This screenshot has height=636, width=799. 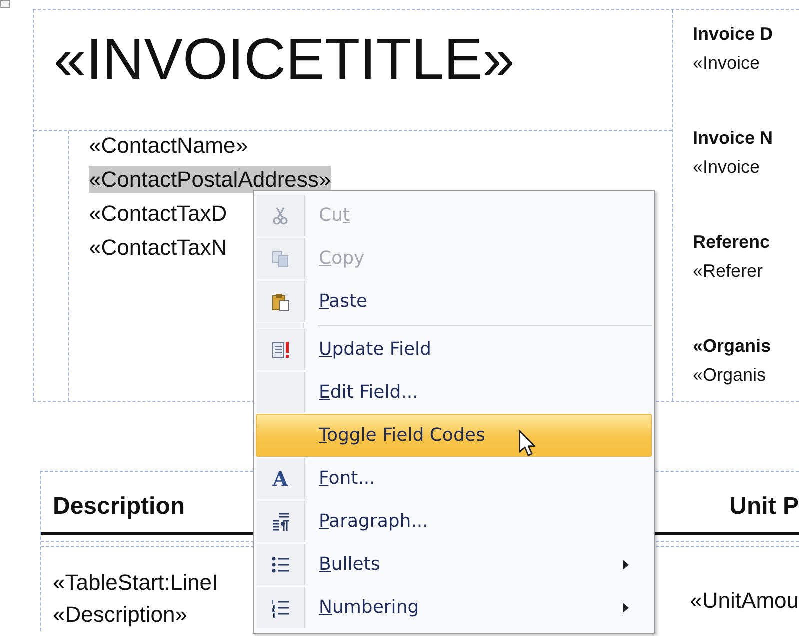 What do you see at coordinates (732, 346) in the screenshot?
I see `field-label: «Organis` at bounding box center [732, 346].